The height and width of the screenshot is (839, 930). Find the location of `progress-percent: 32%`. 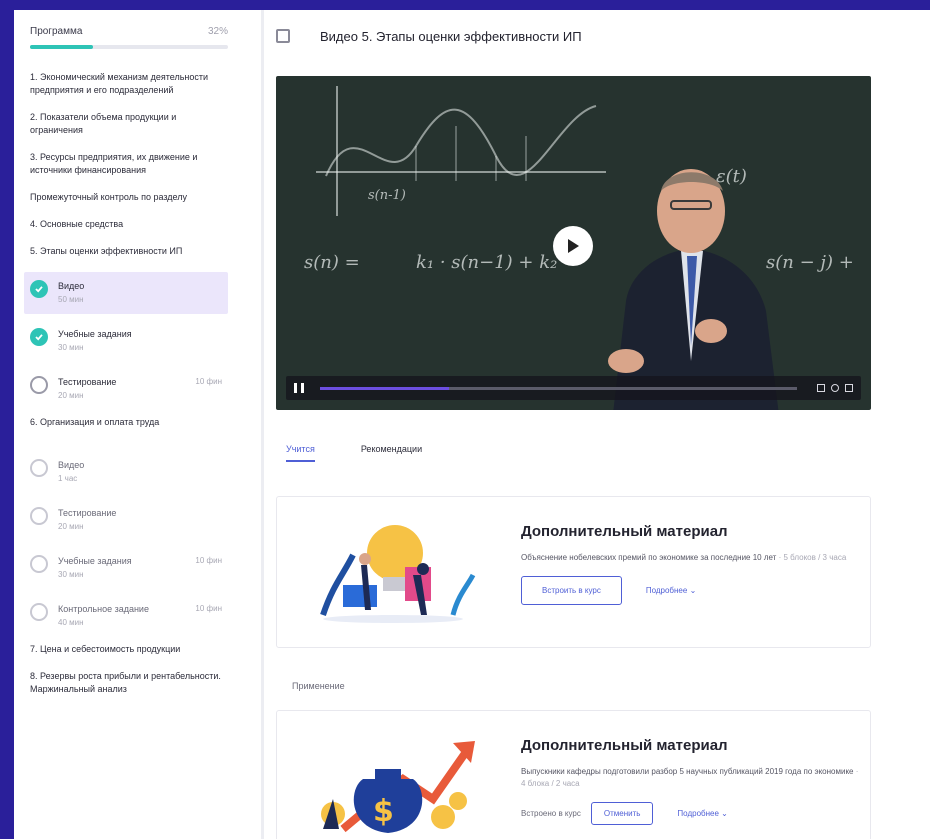

progress-percent: 32% is located at coordinates (217, 31).